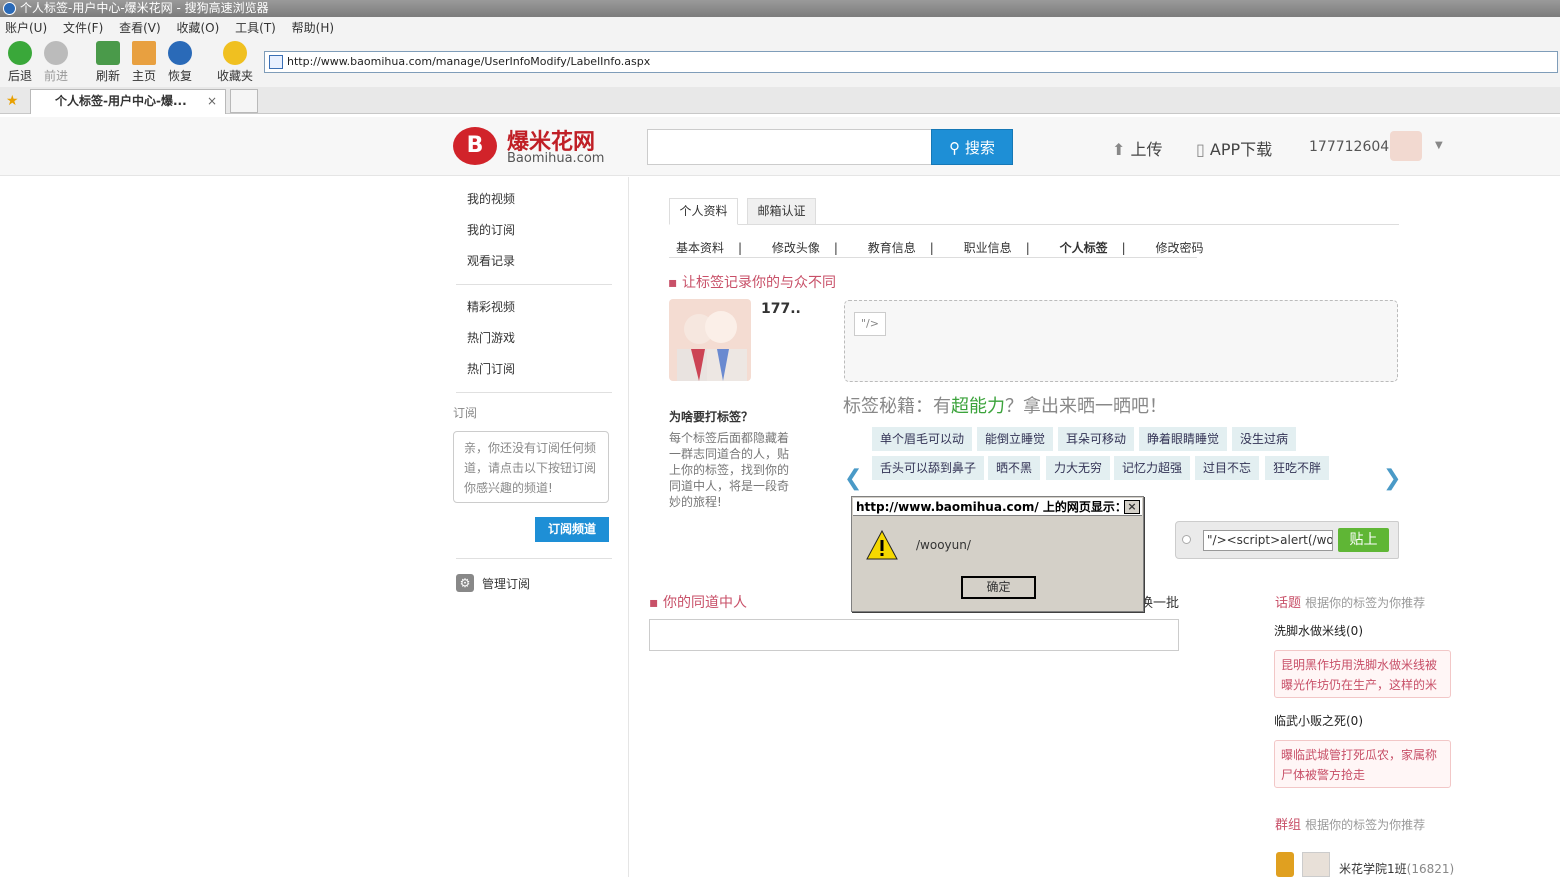 This screenshot has width=1560, height=877. I want to click on suggested-tag: 没生过病, so click(1264, 439).